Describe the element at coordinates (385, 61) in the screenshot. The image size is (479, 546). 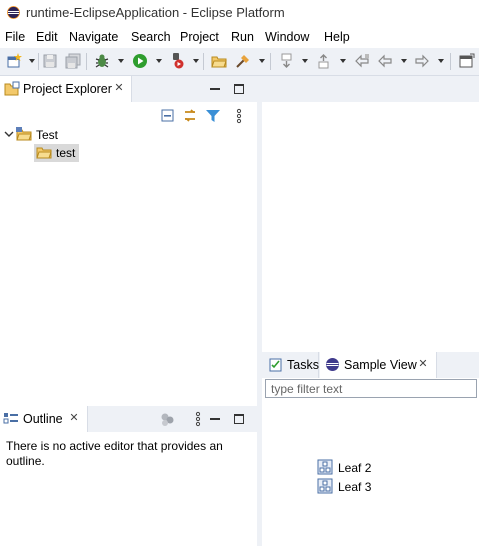
I see `back-icon` at that location.